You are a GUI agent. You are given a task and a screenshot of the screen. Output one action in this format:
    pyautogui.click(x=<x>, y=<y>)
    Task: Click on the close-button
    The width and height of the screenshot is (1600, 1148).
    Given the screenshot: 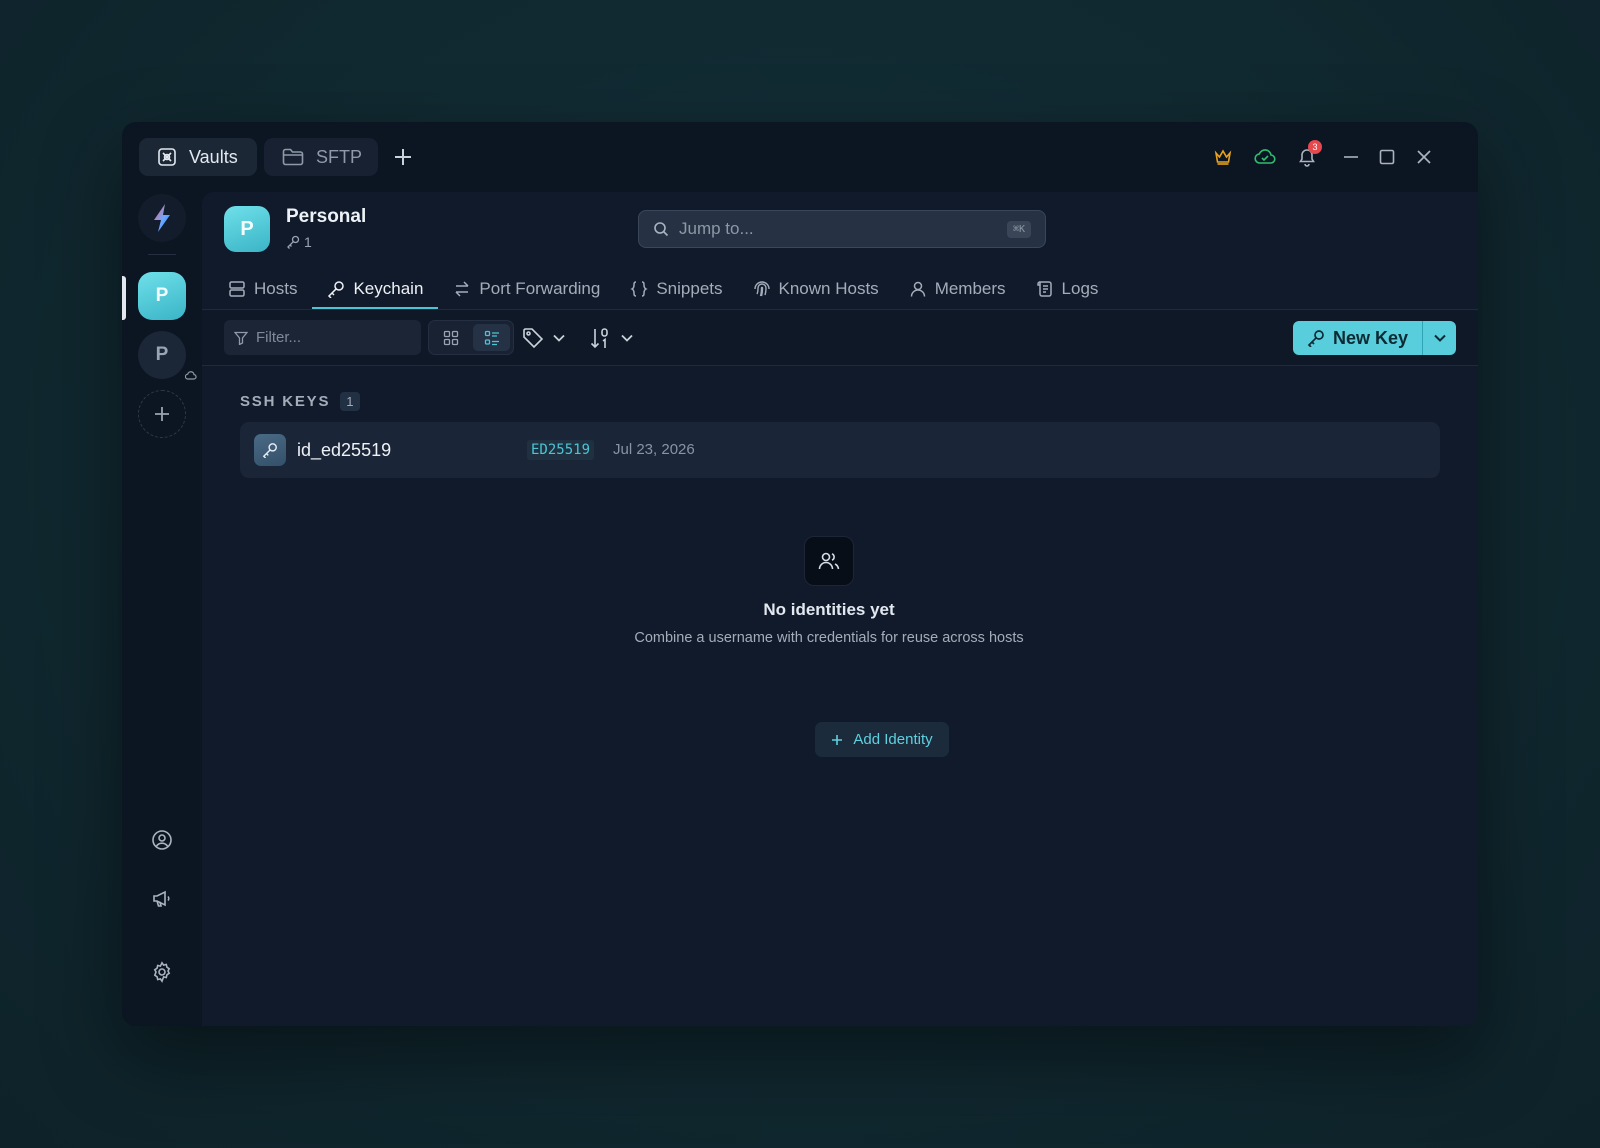 What is the action you would take?
    pyautogui.click(x=1424, y=157)
    